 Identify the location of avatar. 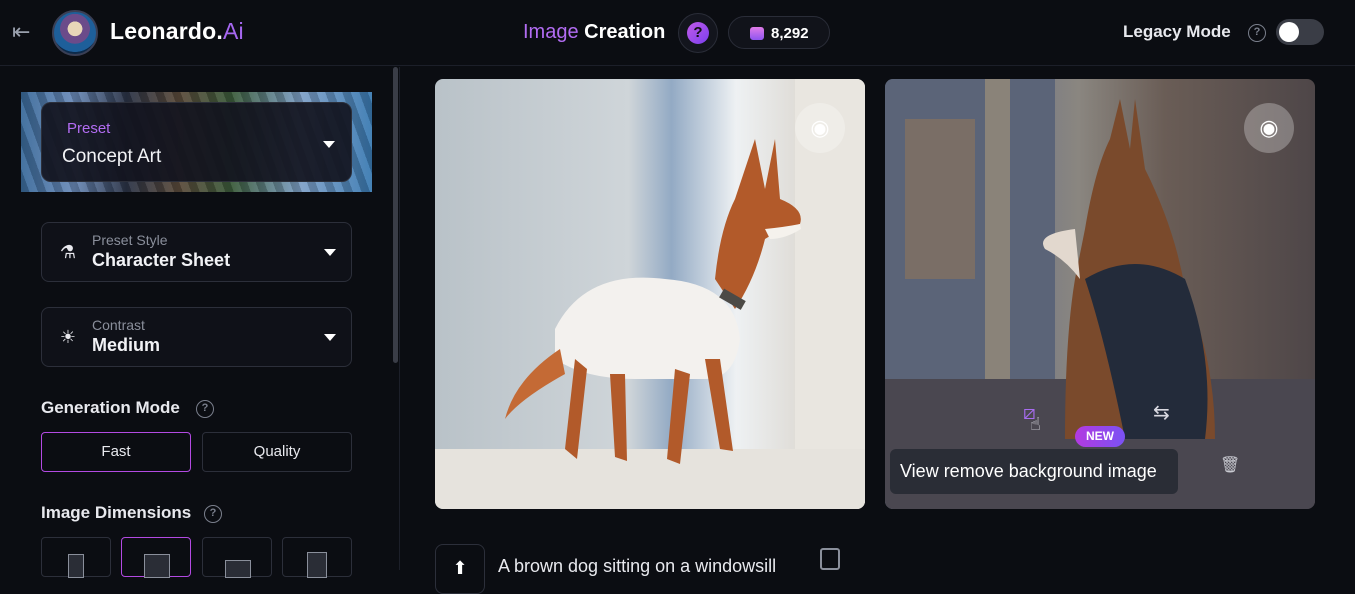
(75, 33).